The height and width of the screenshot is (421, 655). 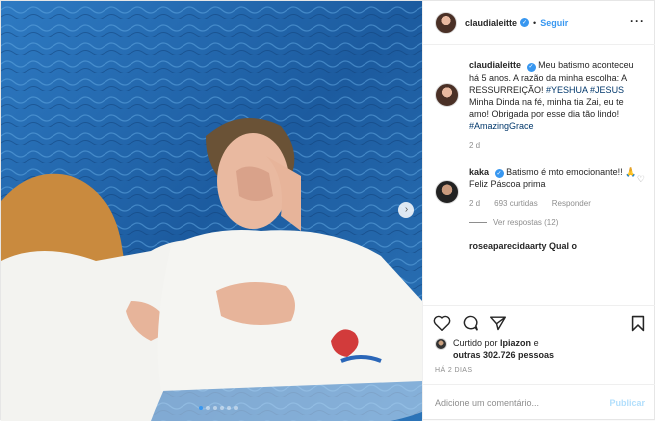 What do you see at coordinates (475, 145) in the screenshot?
I see `caption-age: 2 d` at bounding box center [475, 145].